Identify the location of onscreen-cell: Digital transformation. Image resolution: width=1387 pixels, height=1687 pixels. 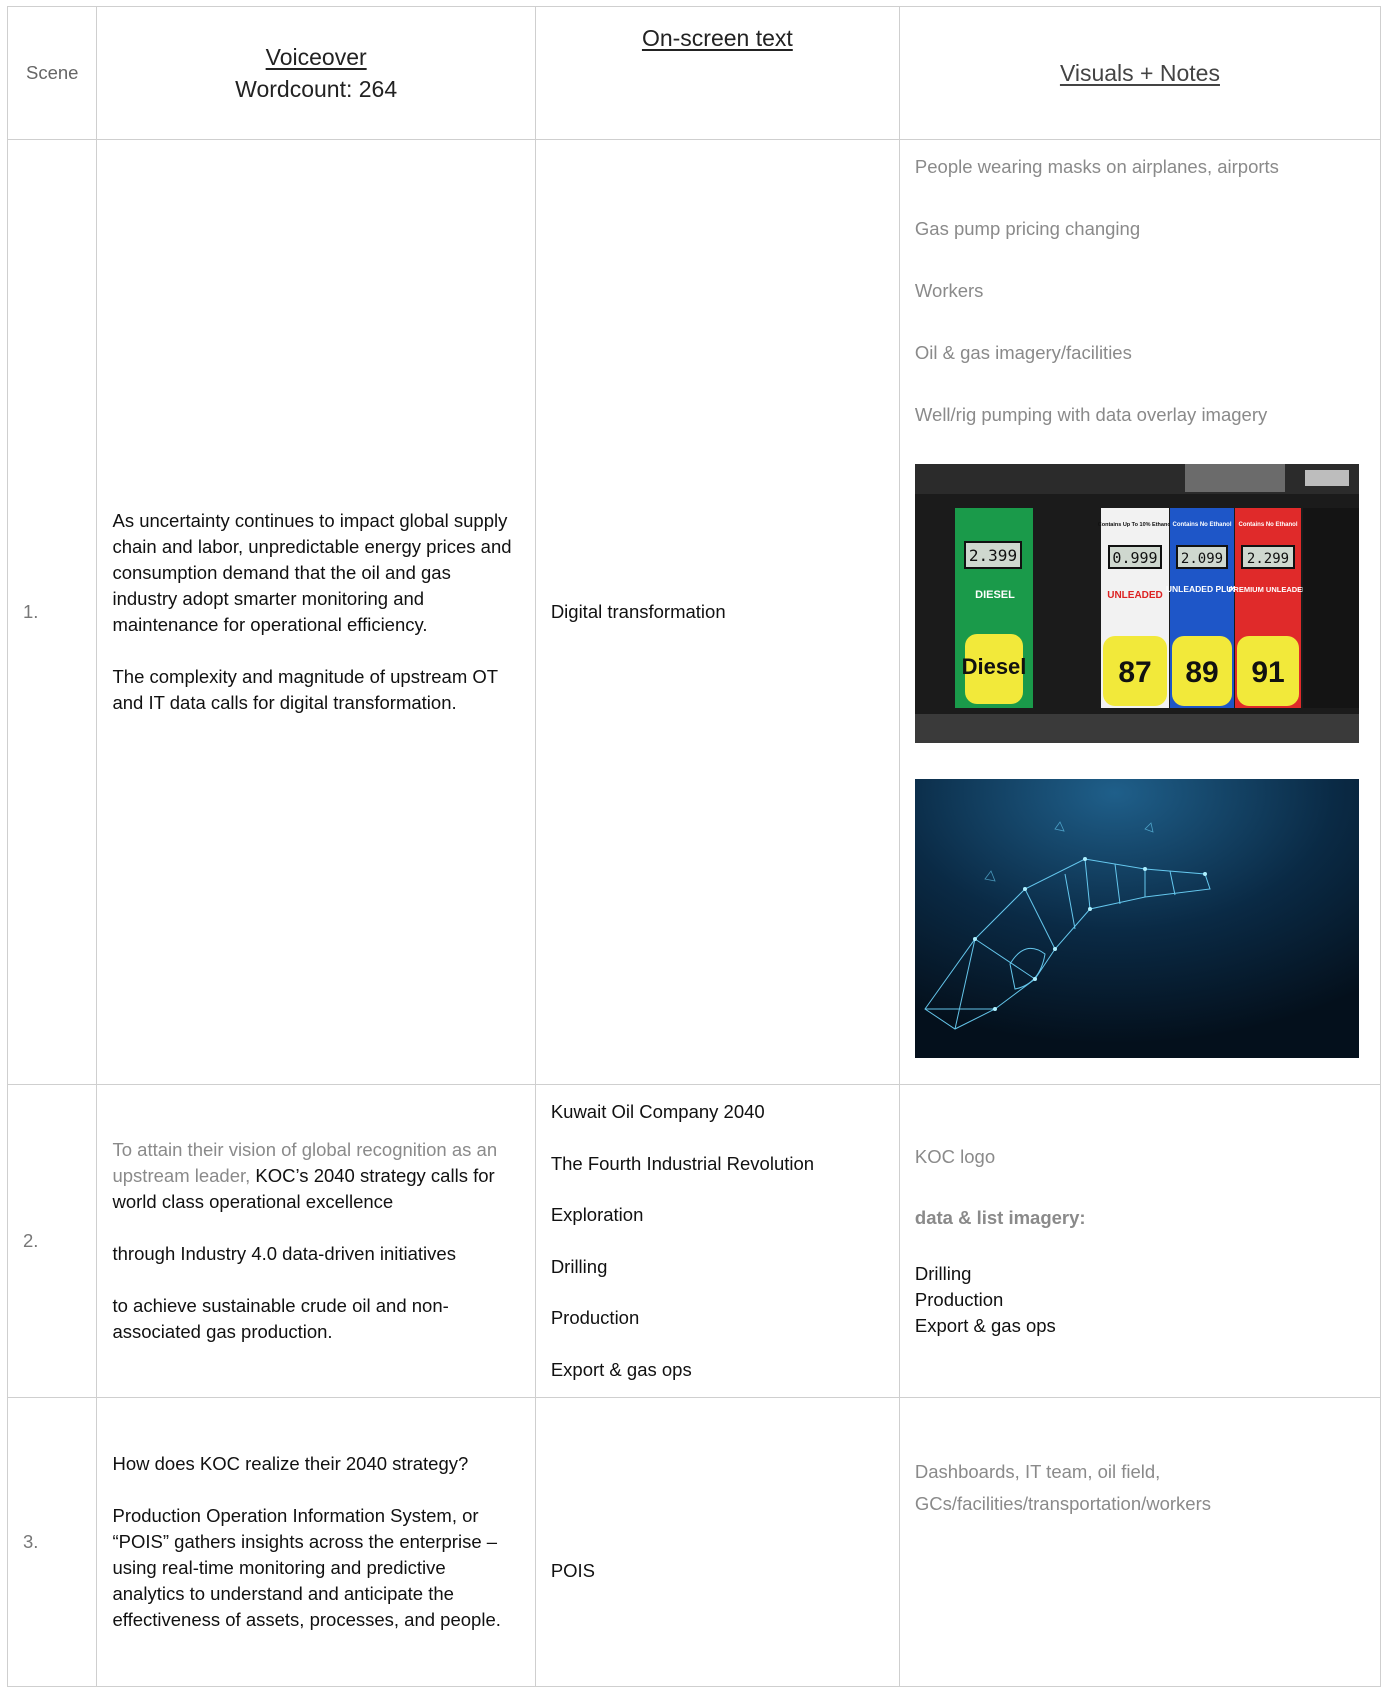
(717, 612).